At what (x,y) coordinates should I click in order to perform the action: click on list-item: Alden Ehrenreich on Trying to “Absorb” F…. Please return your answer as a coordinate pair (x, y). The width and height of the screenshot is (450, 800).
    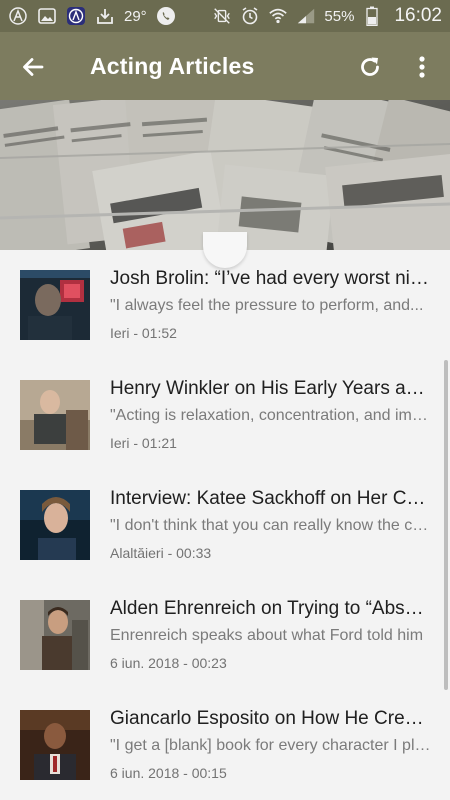
    Looking at the image, I should click on (222, 635).